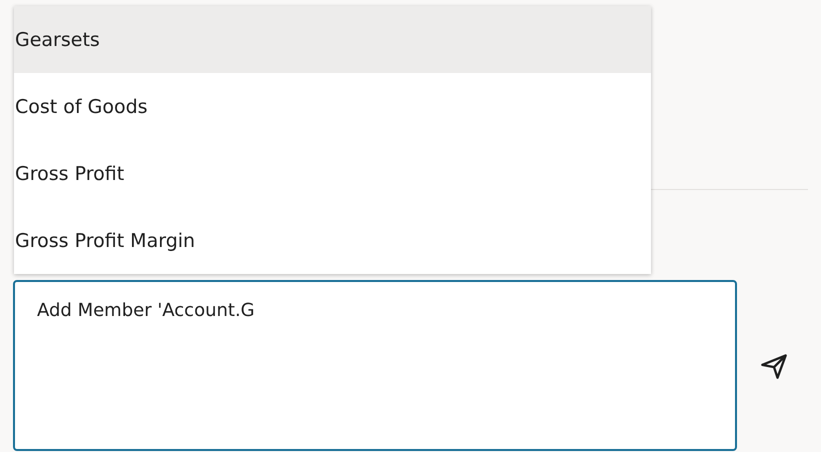 This screenshot has width=821, height=472. What do you see at coordinates (774, 366) in the screenshot?
I see `send-icon` at bounding box center [774, 366].